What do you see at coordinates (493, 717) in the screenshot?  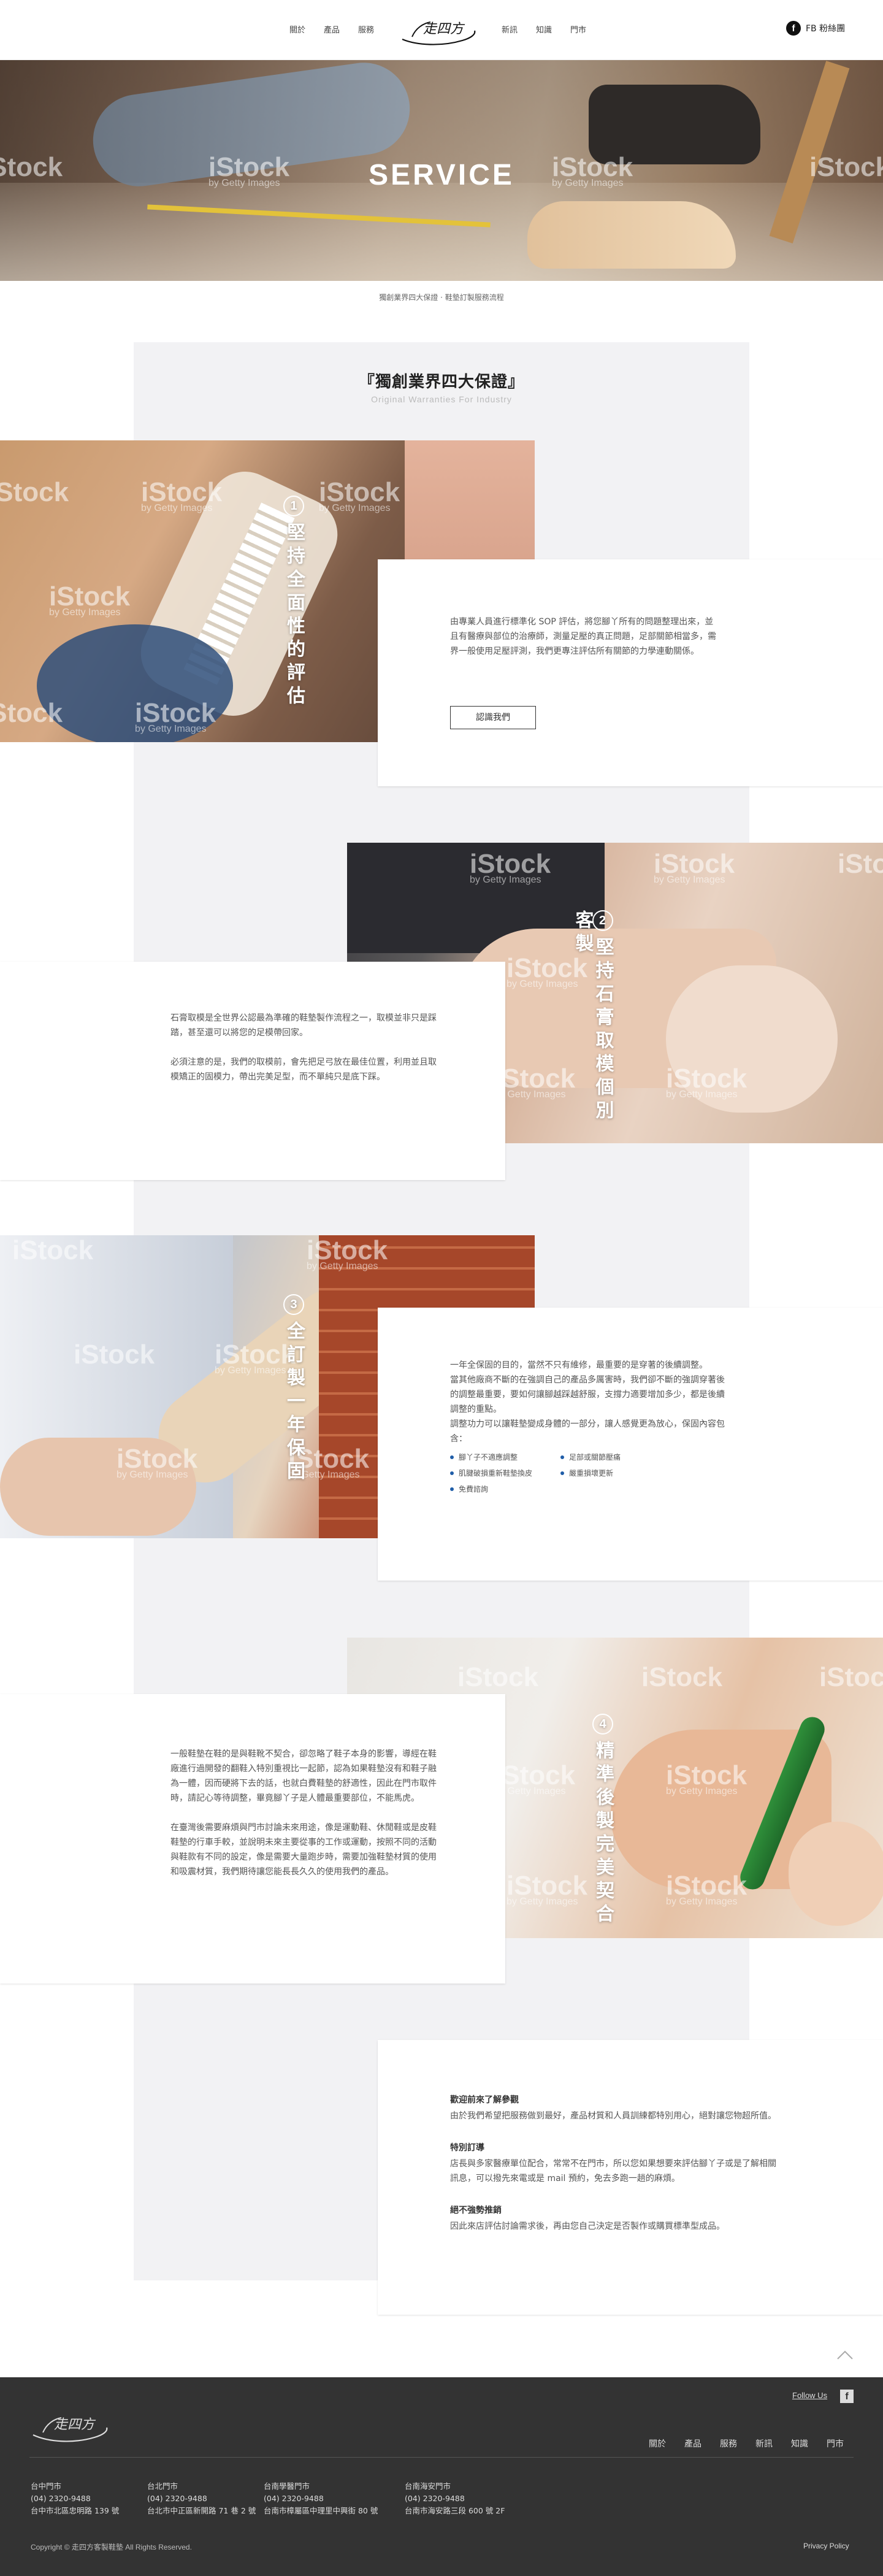 I see `about-us-button: 認識我們` at bounding box center [493, 717].